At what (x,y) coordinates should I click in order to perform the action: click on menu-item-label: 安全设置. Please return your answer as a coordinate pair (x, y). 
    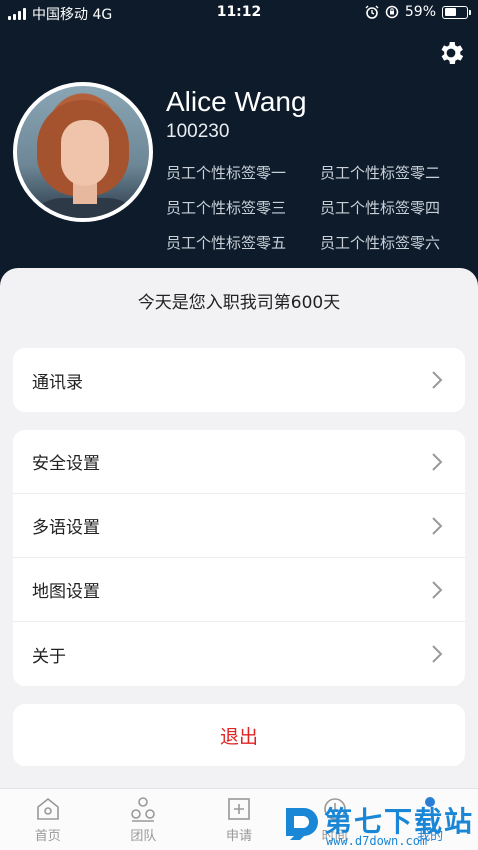
    Looking at the image, I should click on (66, 464).